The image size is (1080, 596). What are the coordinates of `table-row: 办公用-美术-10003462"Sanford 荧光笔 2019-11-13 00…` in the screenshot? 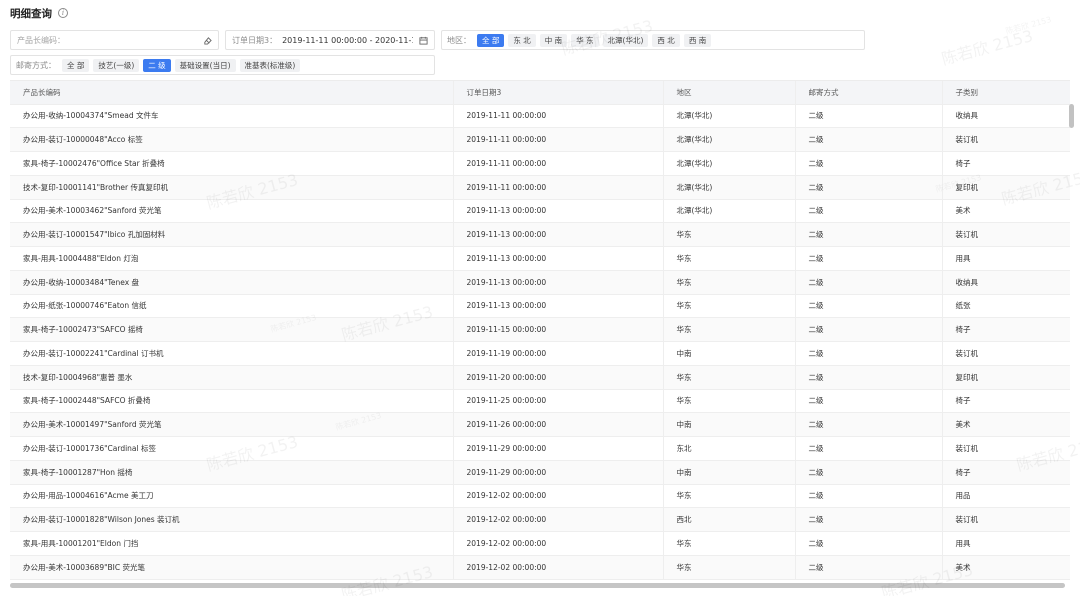 It's located at (540, 211).